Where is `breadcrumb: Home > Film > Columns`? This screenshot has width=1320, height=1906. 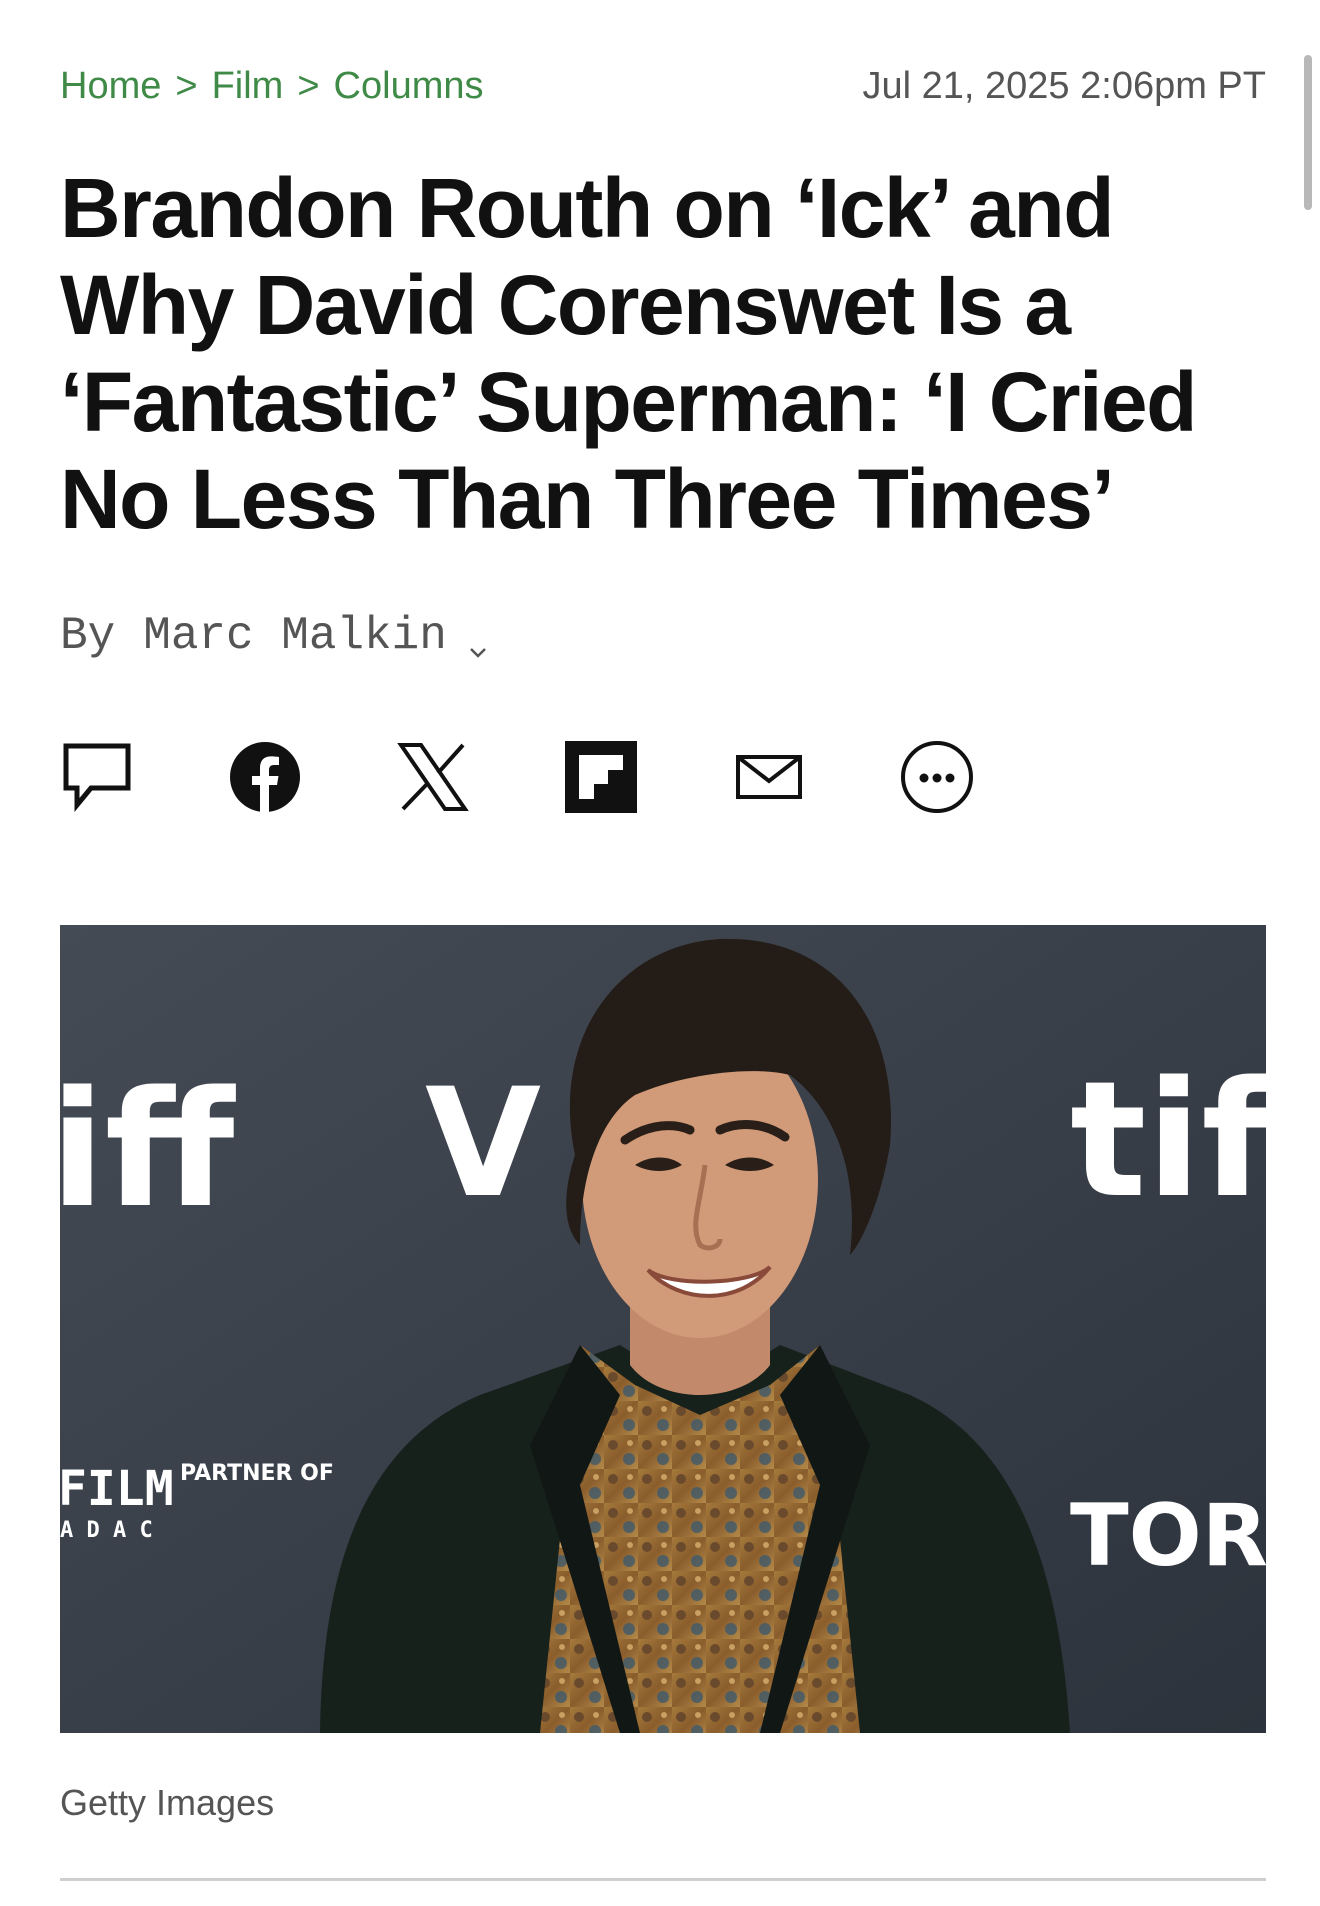 breadcrumb: Home > Film > Columns is located at coordinates (272, 86).